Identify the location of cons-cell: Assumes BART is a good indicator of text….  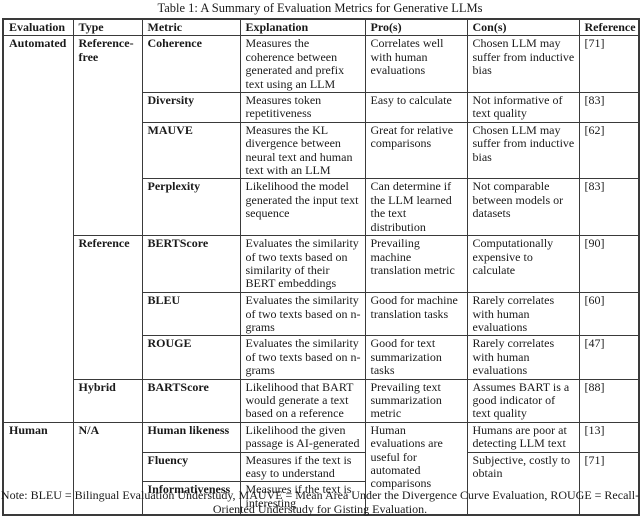
(523, 400).